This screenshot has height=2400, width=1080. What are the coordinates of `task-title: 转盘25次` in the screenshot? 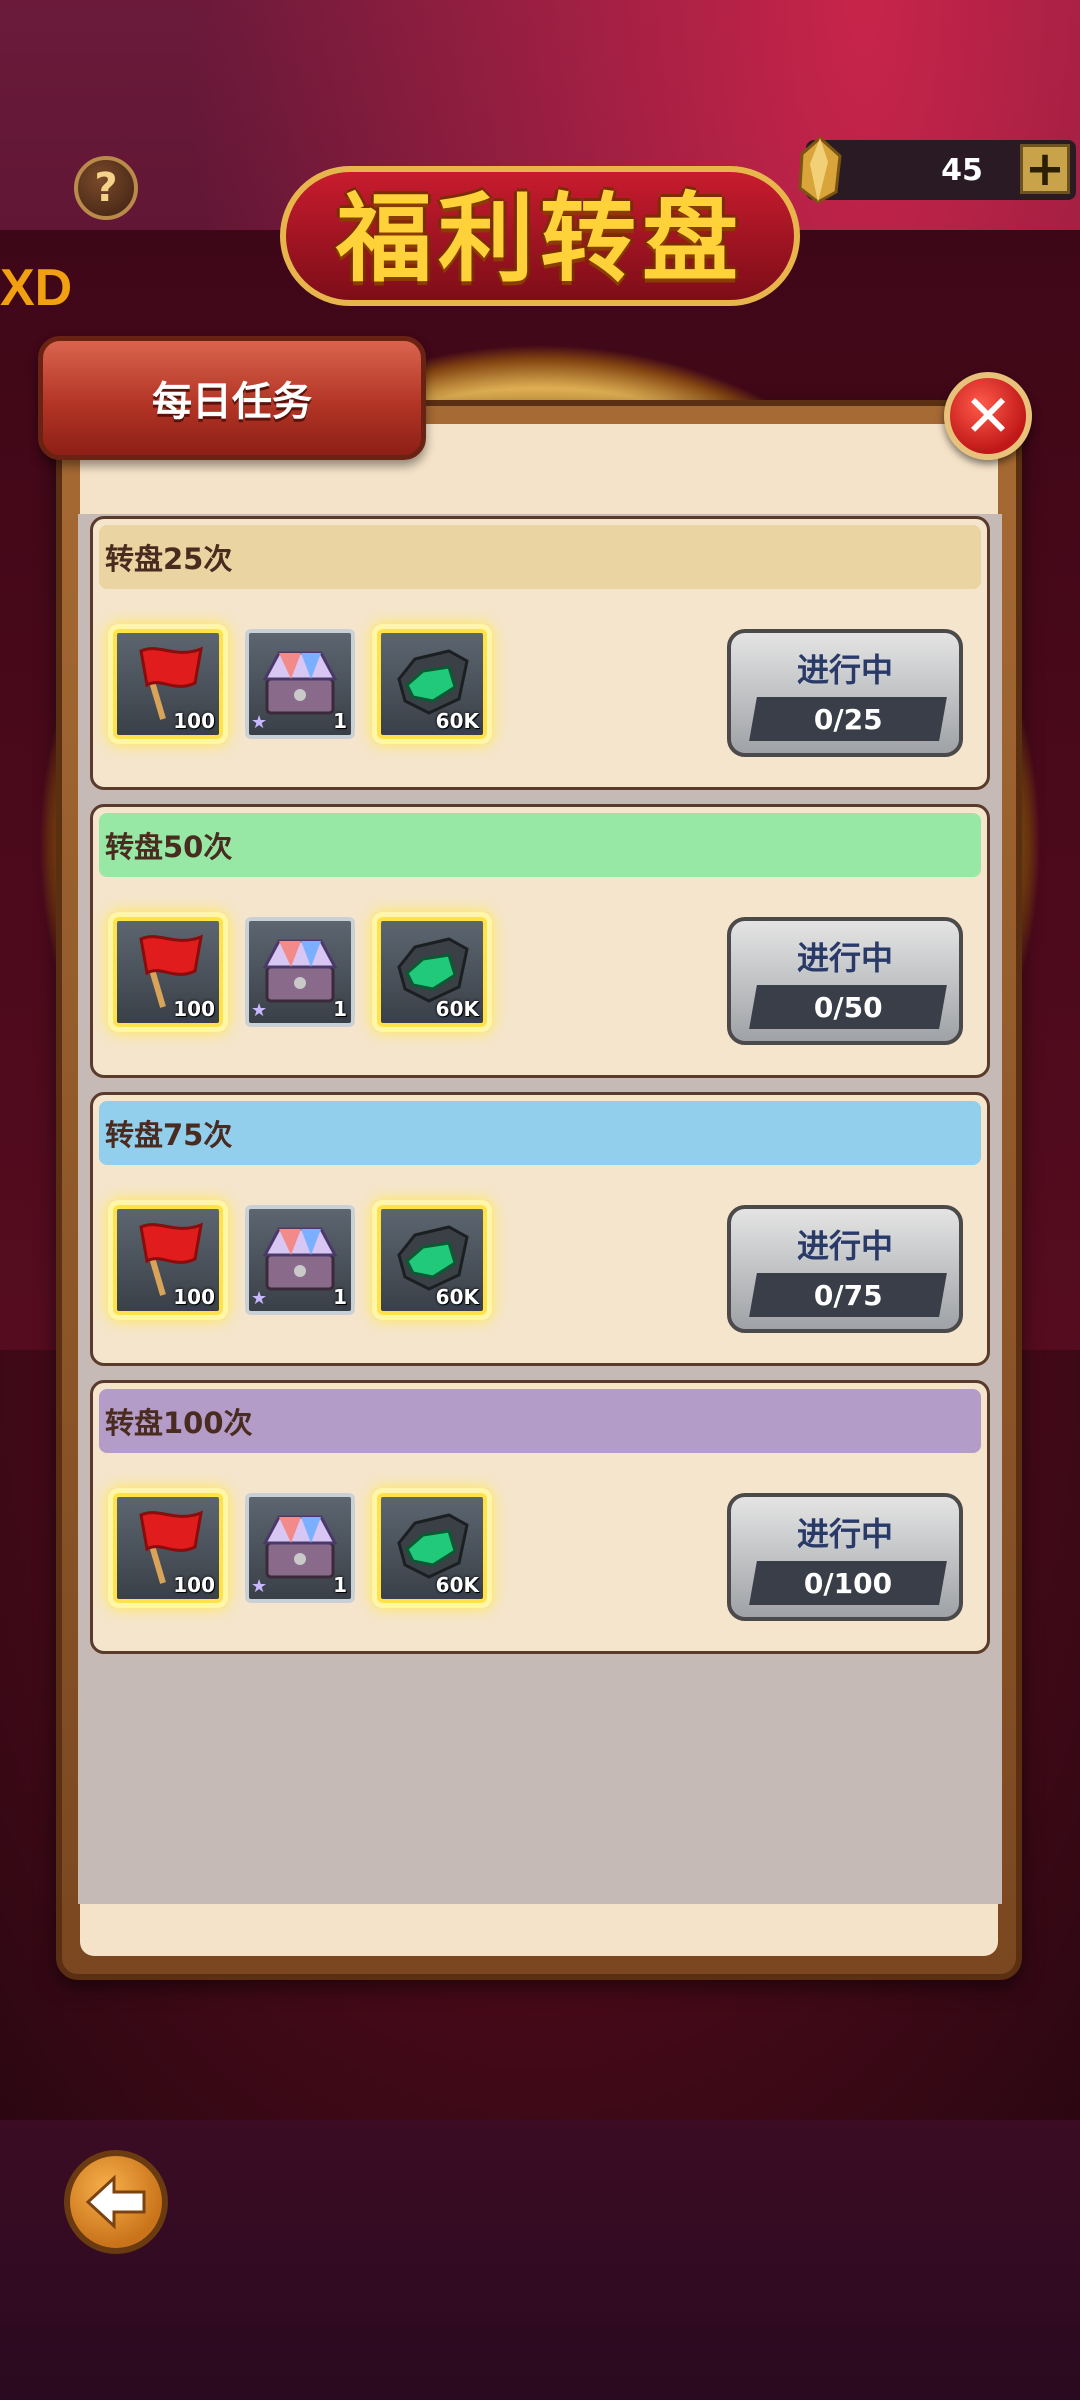 It's located at (169, 559).